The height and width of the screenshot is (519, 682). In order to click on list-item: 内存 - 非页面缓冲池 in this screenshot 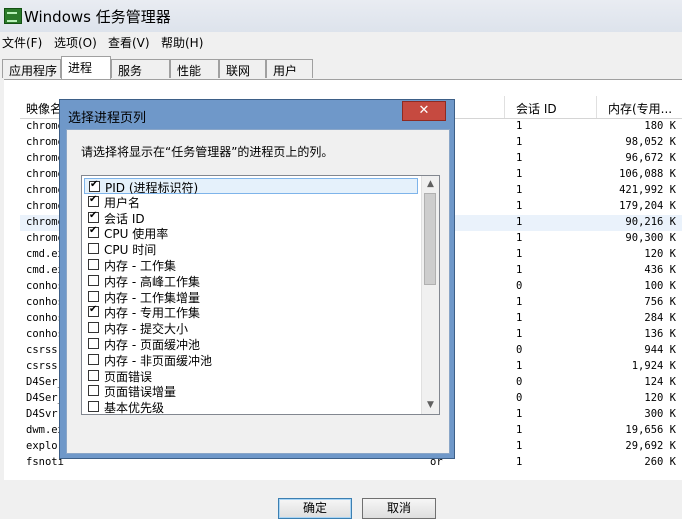, I will do `click(251, 360)`.